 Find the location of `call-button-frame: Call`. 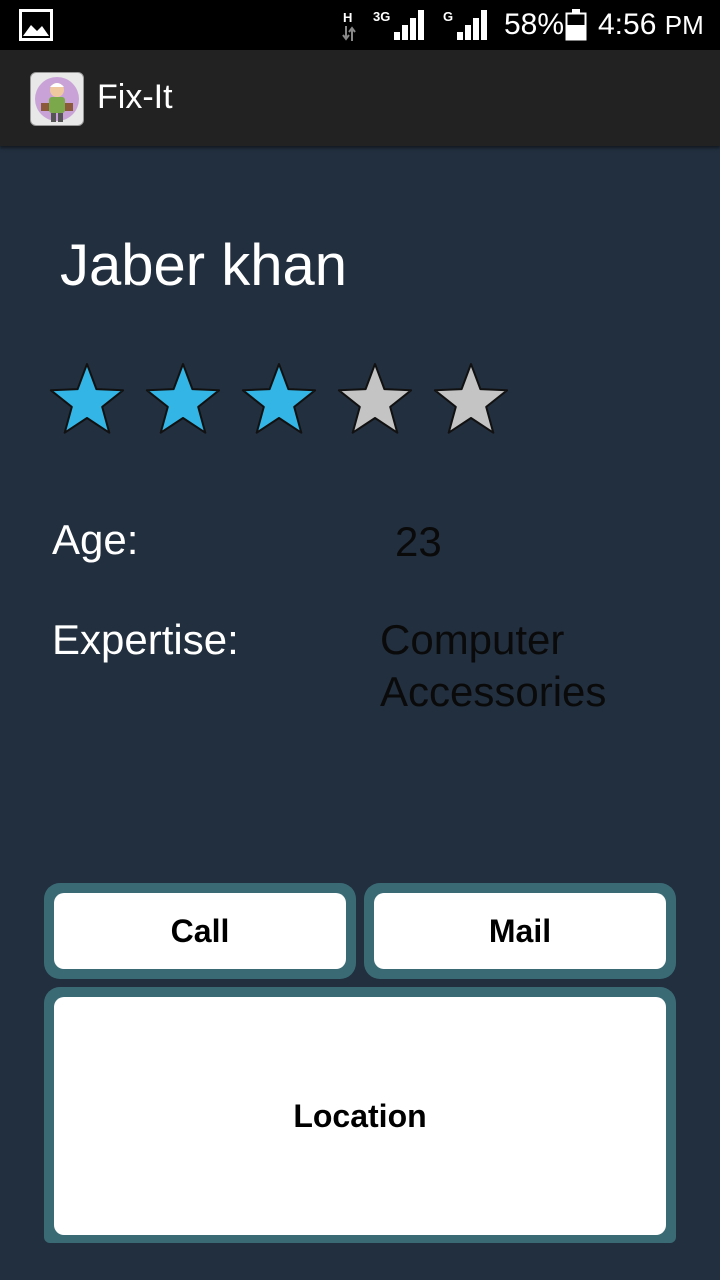

call-button-frame: Call is located at coordinates (200, 931).